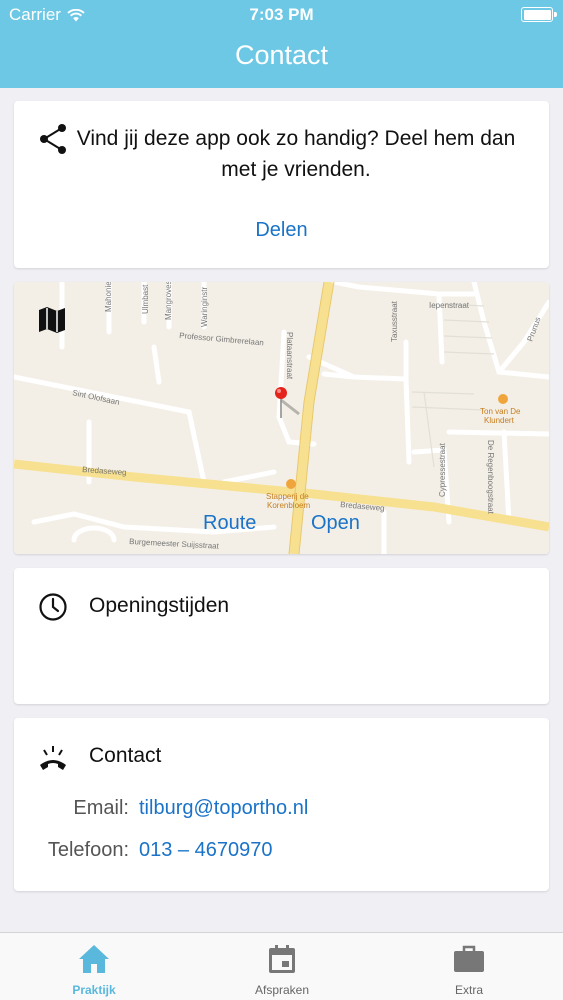 The width and height of the screenshot is (563, 1000). Describe the element at coordinates (53, 758) in the screenshot. I see `phone-ringing-icon` at that location.